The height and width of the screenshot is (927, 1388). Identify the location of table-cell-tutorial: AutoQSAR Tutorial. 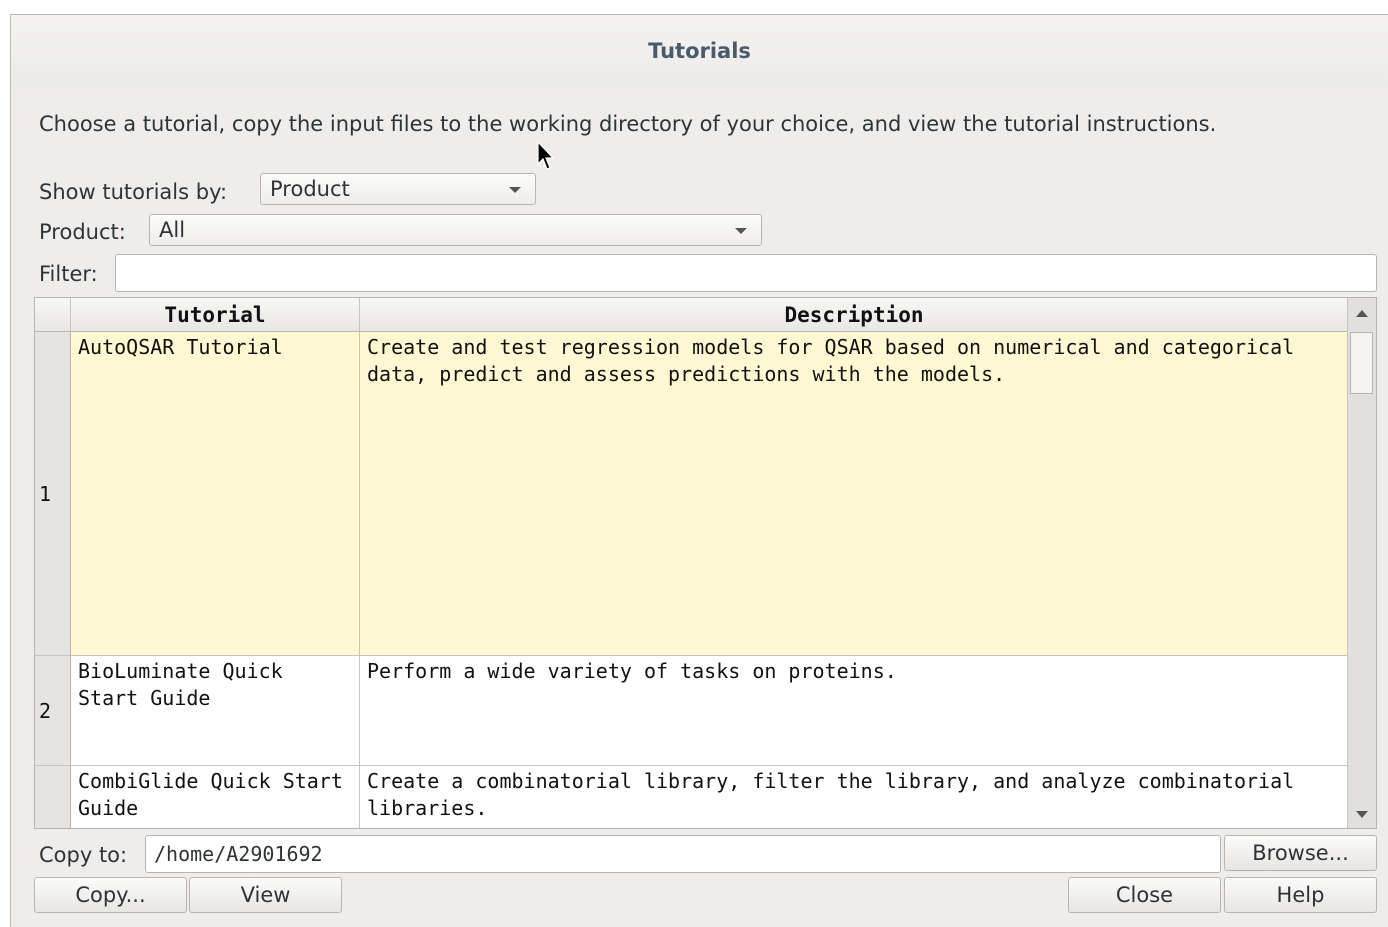
(215, 494).